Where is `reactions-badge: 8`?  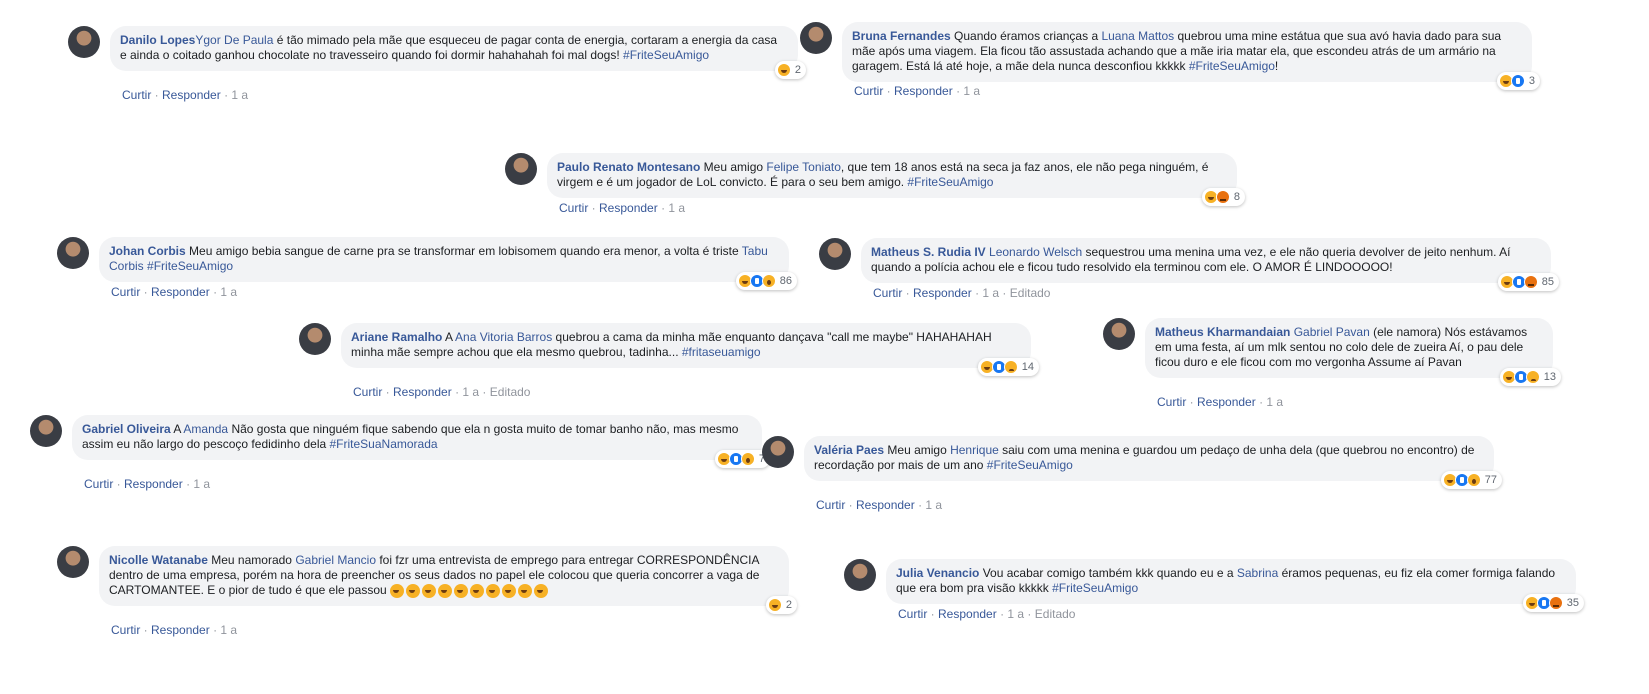 reactions-badge: 8 is located at coordinates (1223, 197).